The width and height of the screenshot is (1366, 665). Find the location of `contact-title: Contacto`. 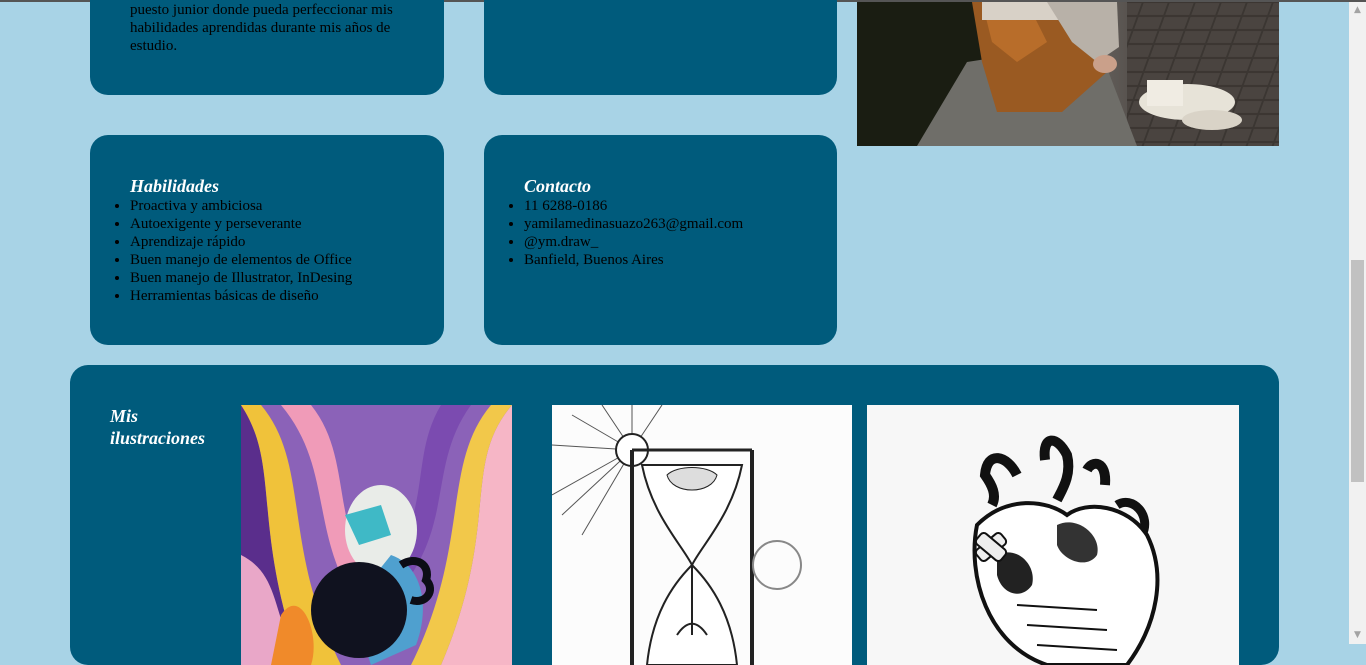

contact-title: Contacto is located at coordinates (558, 186).